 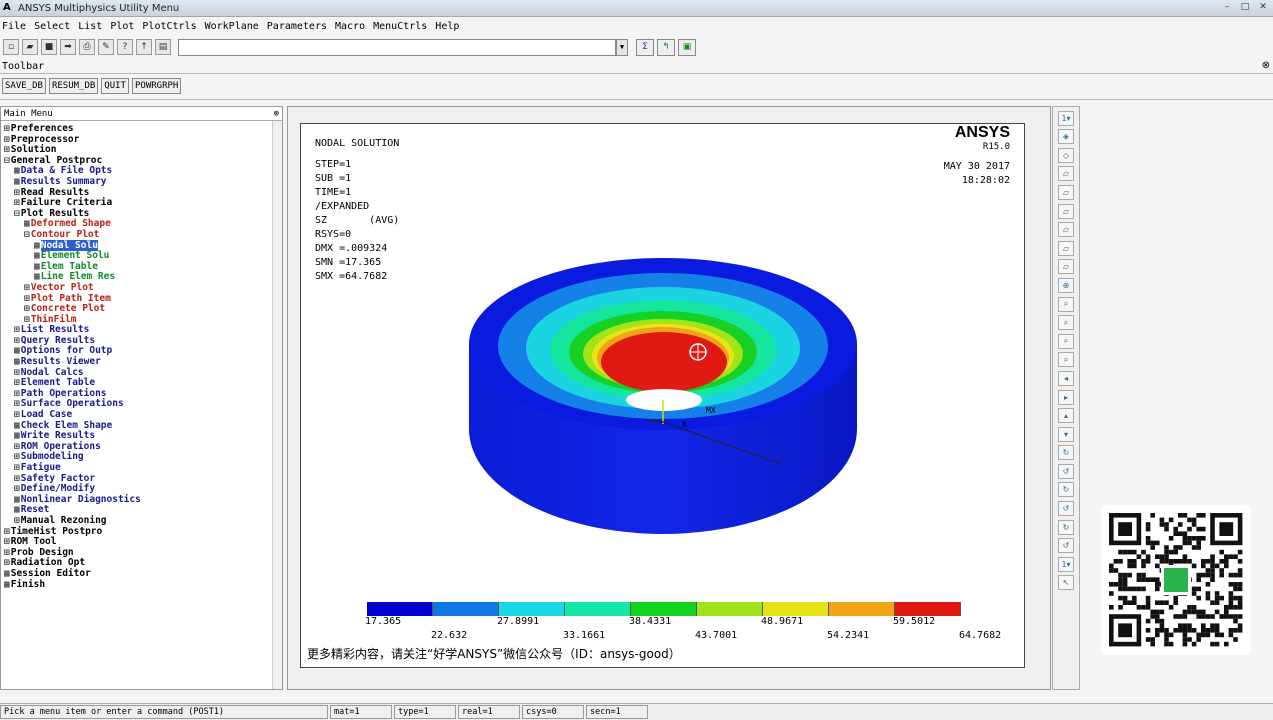 I want to click on resume-db-button: RESUM_DB, so click(x=73, y=86).